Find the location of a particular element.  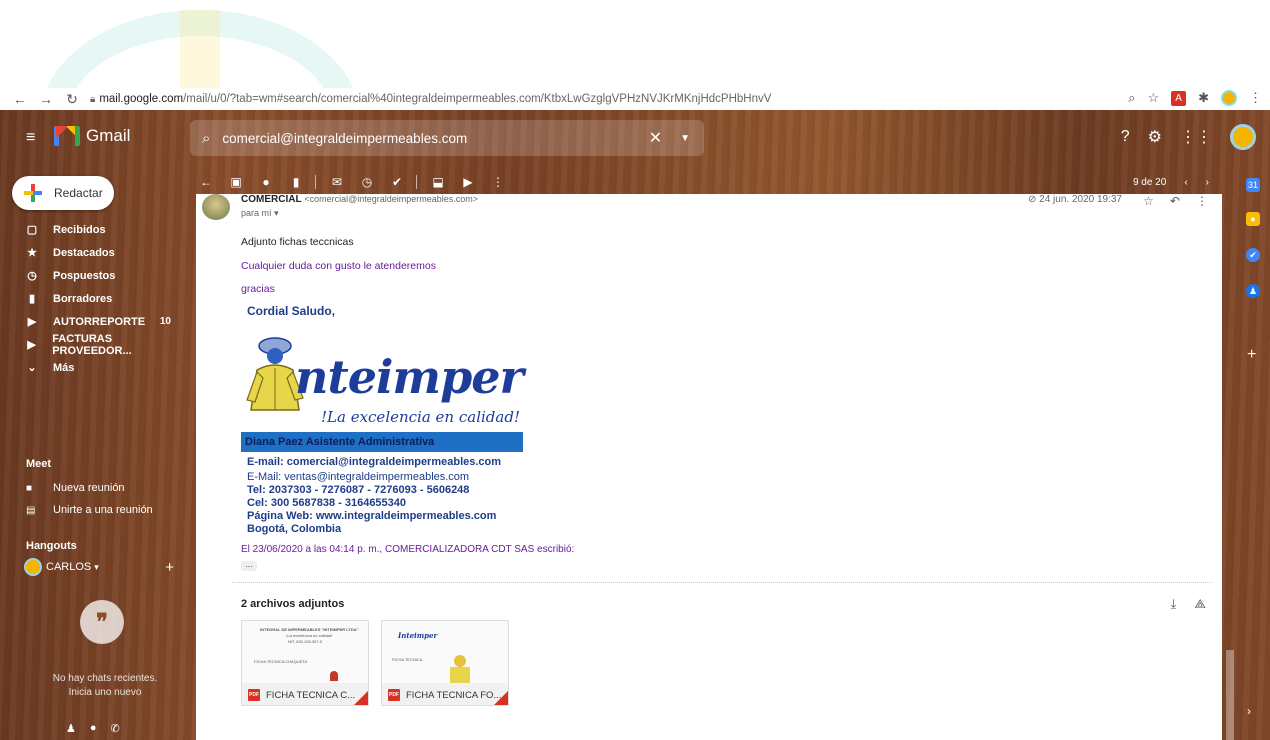

pdf-extension-icon: A is located at coordinates (1179, 98).